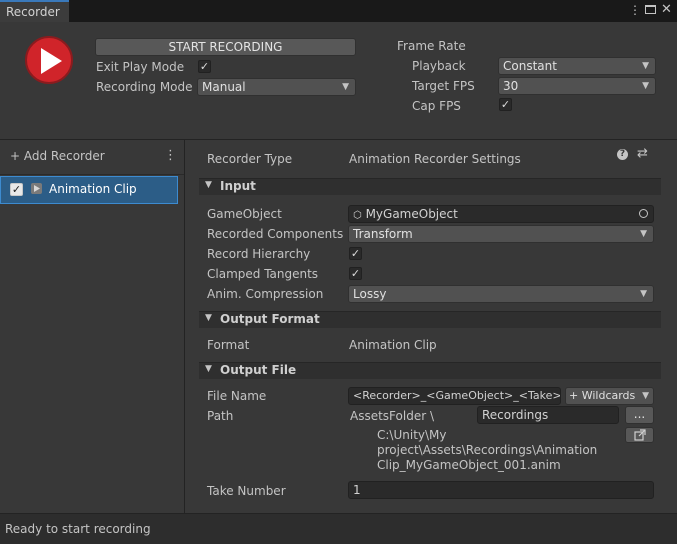 This screenshot has width=677, height=544. What do you see at coordinates (602, 395) in the screenshot?
I see `wildcards-label: + Wildcards` at bounding box center [602, 395].